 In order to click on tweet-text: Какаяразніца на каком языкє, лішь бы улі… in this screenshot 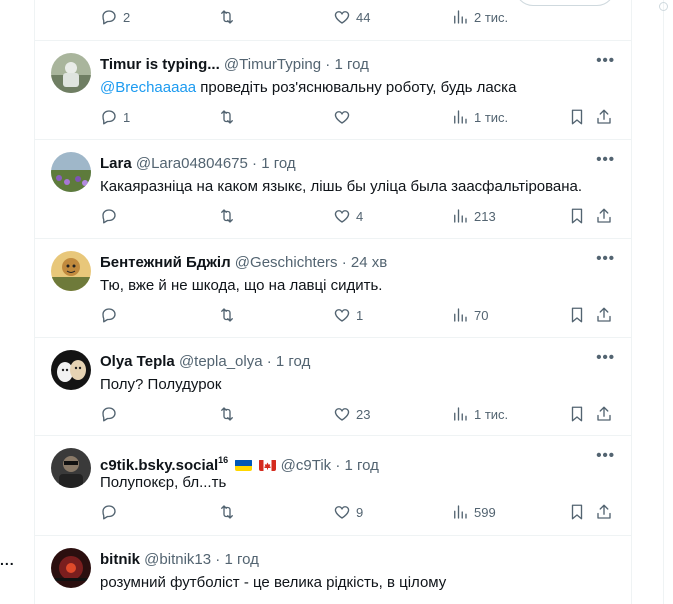, I will do `click(341, 186)`.